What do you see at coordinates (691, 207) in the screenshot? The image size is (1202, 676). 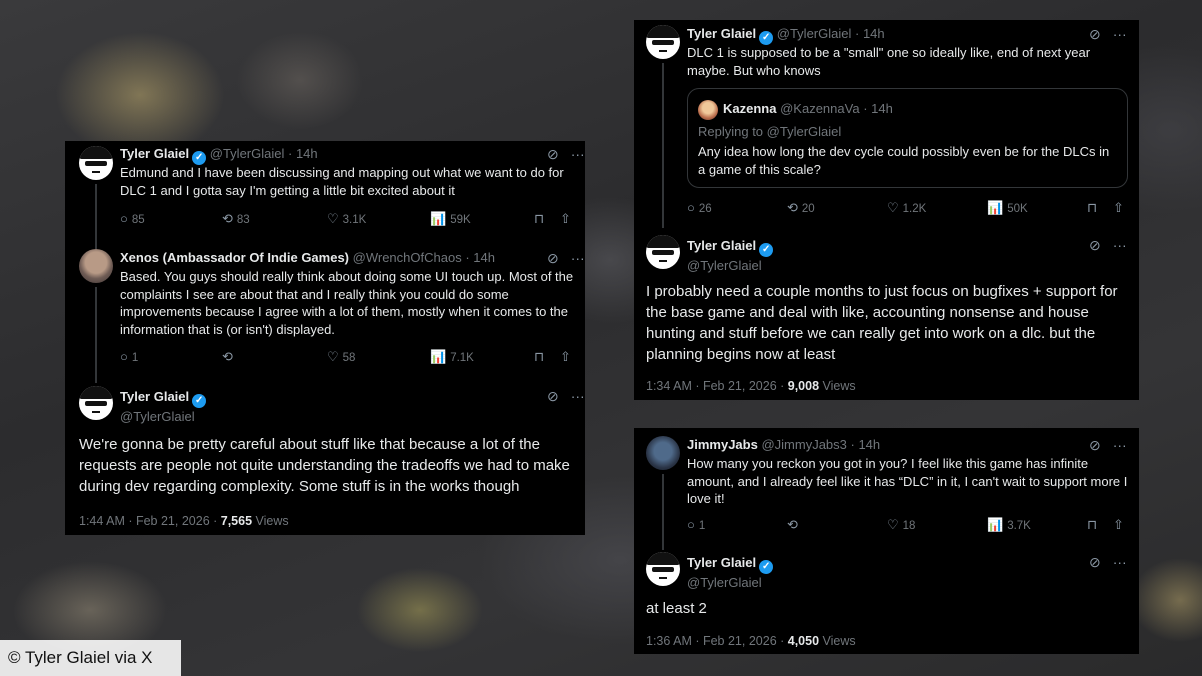 I see `reply-icon: ○` at bounding box center [691, 207].